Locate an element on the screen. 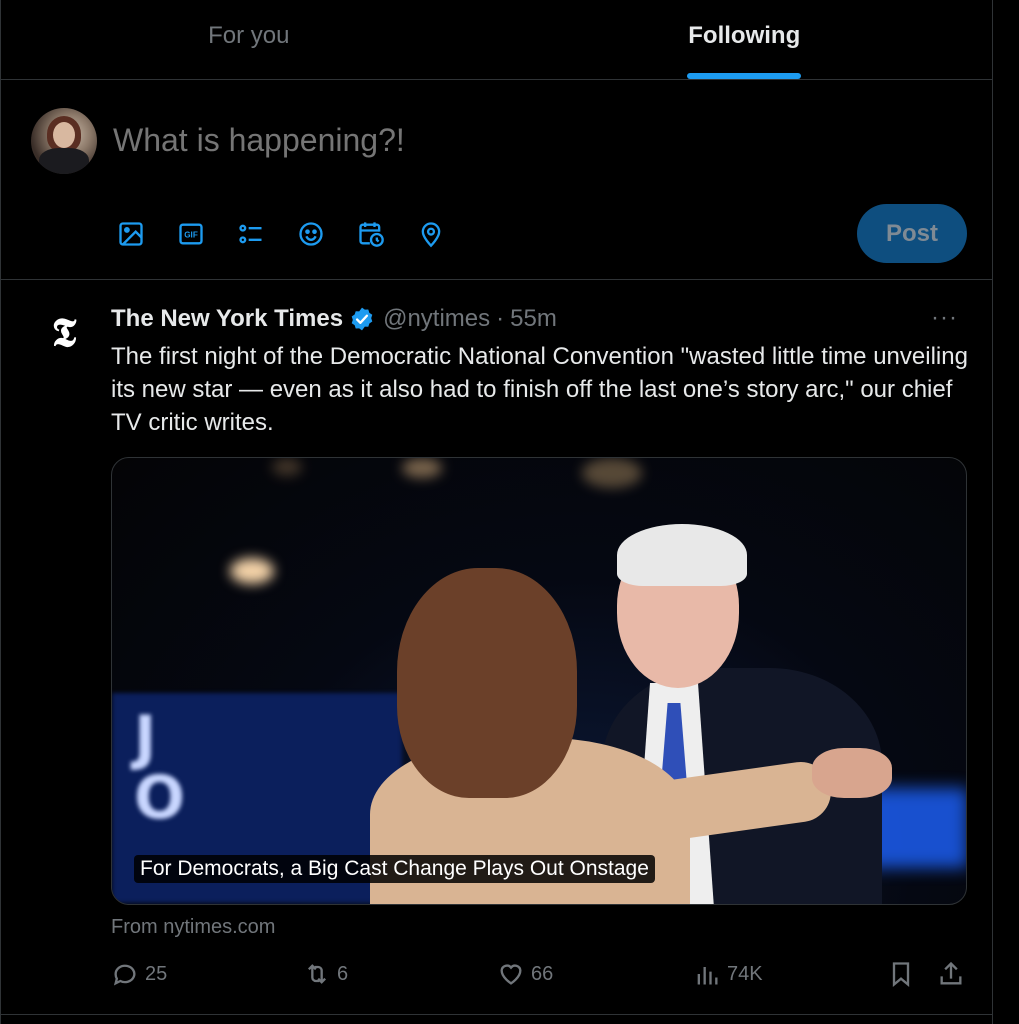  tweet-actions: 25 6 66 74K is located at coordinates (541, 977).